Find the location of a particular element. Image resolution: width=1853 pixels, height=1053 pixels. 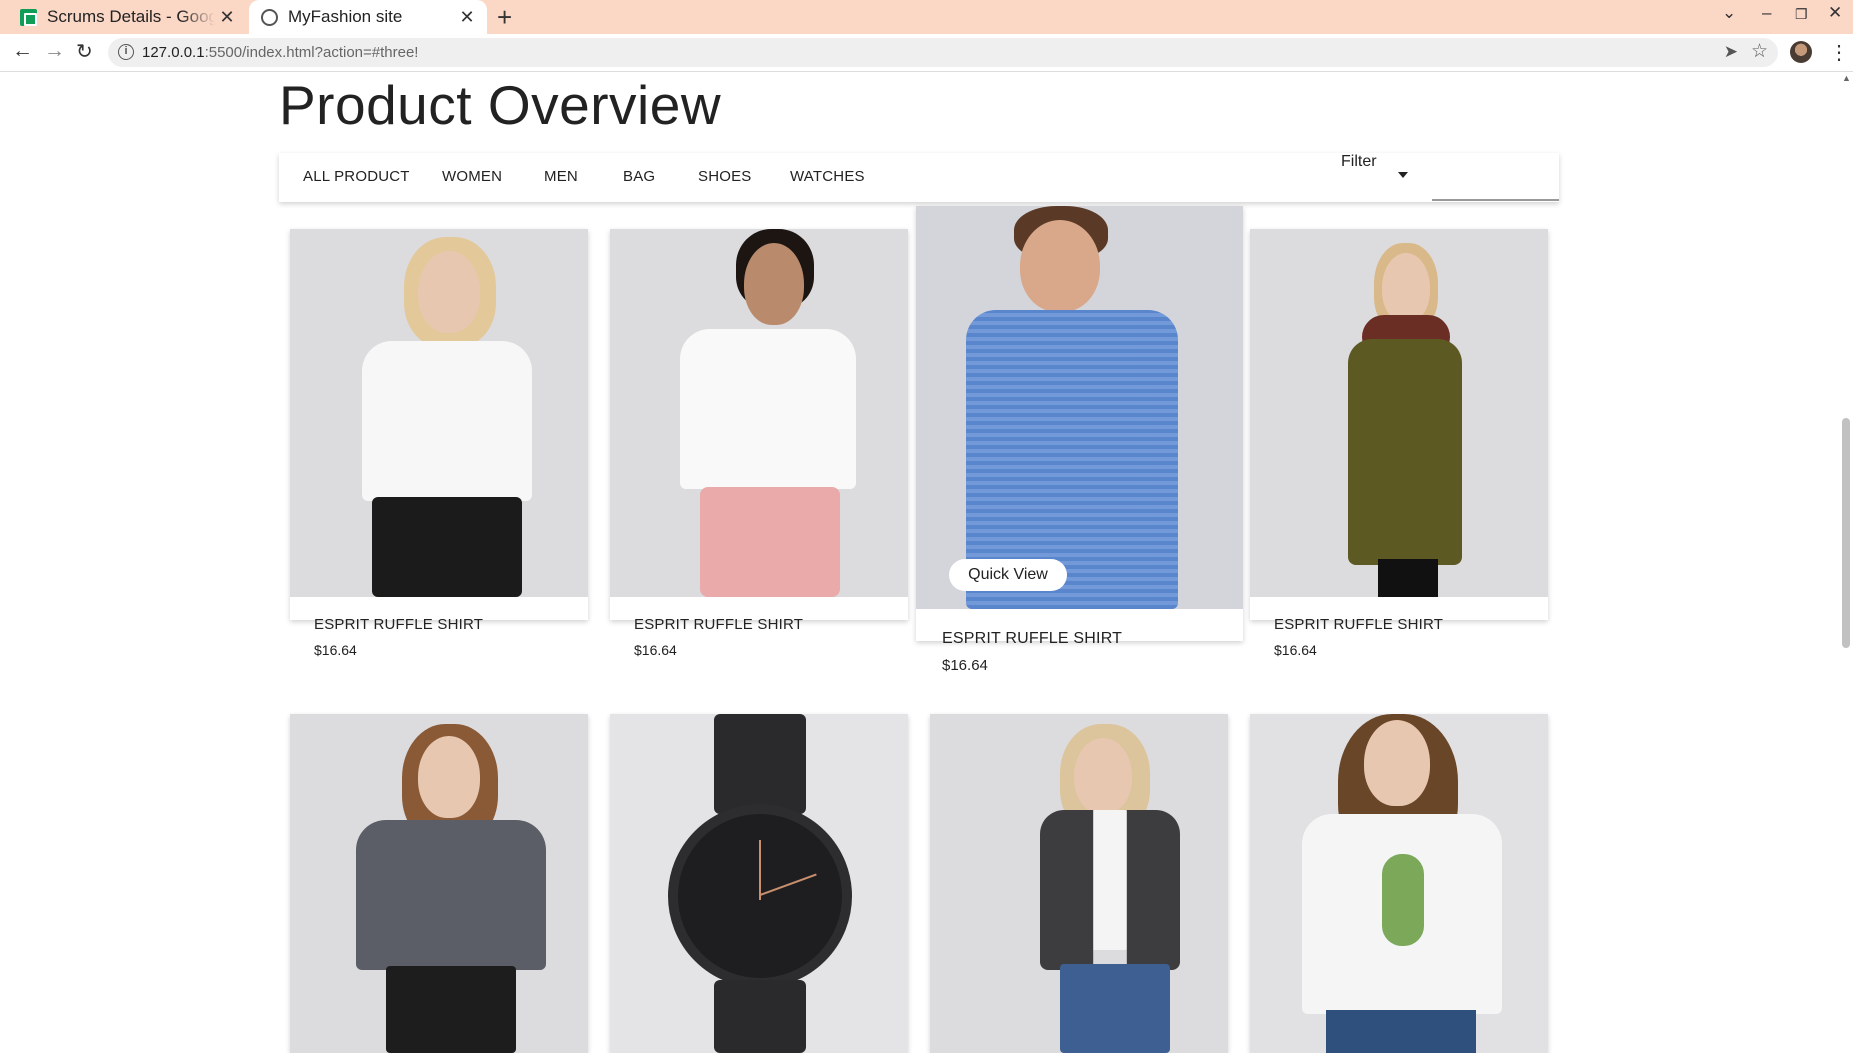

forward-icon: → is located at coordinates (54, 51).